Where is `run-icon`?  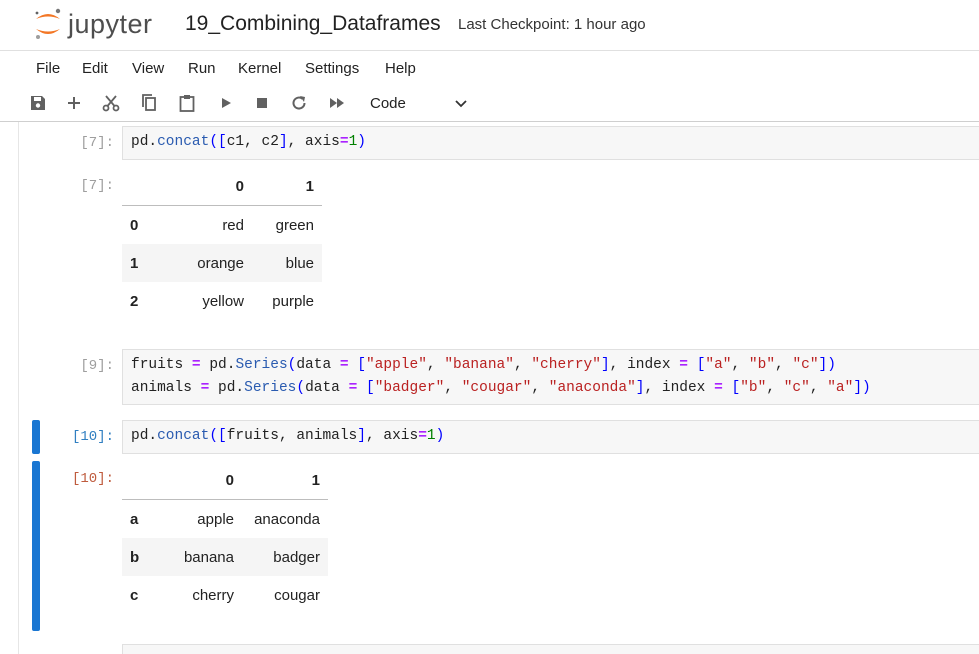 run-icon is located at coordinates (227, 104).